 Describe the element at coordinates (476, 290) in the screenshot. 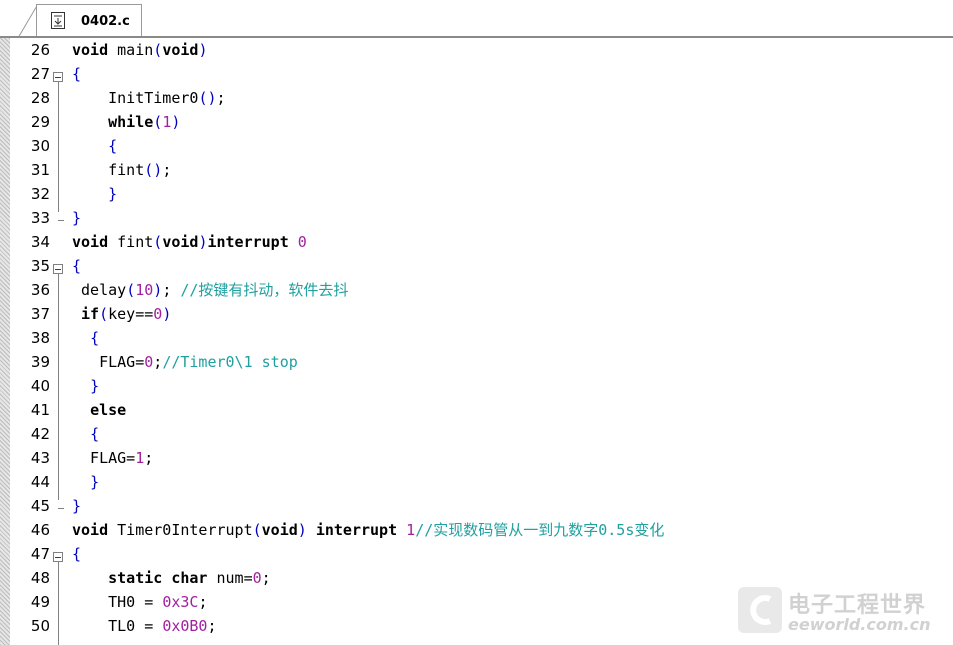

I see `code-line: 36 delay(10); //按键有抖动，软件去抖` at that location.